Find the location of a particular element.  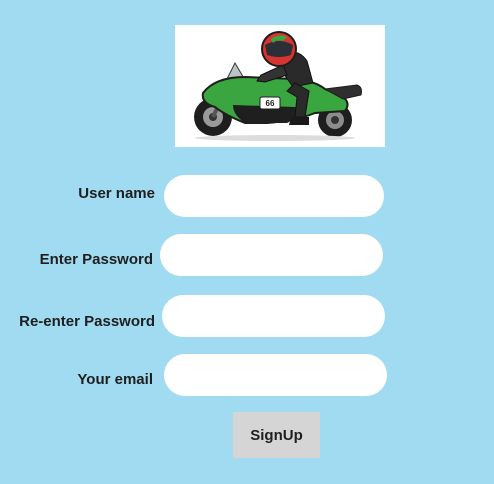

email-label: Your email is located at coordinates (115, 379).